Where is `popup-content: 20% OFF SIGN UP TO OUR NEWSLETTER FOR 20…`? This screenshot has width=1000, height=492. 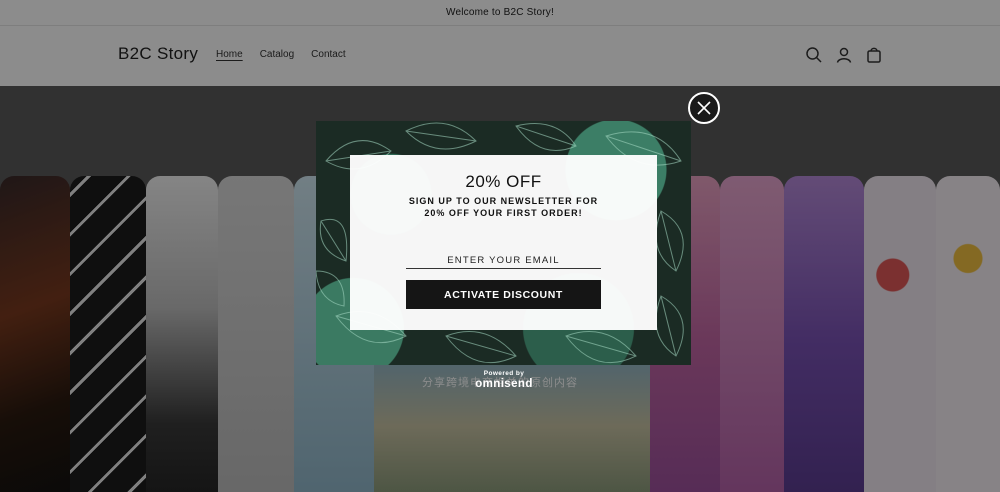 popup-content: 20% OFF SIGN UP TO OUR NEWSLETTER FOR 20… is located at coordinates (503, 242).